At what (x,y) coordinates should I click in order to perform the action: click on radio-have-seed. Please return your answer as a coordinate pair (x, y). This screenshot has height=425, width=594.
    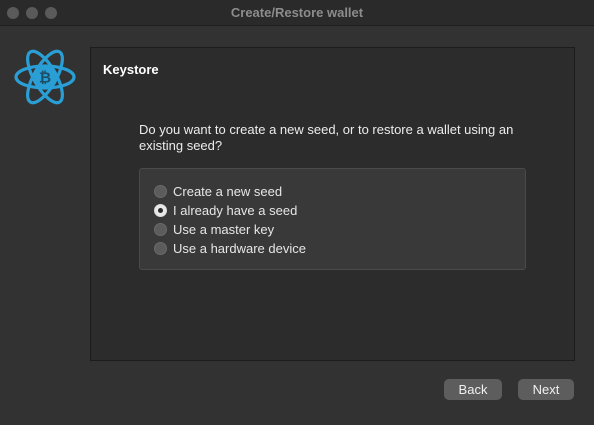
    Looking at the image, I should click on (160, 210).